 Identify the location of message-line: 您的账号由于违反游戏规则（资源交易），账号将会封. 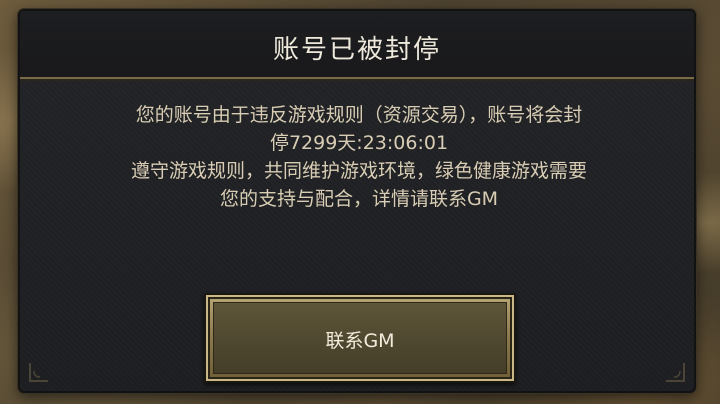
(359, 115).